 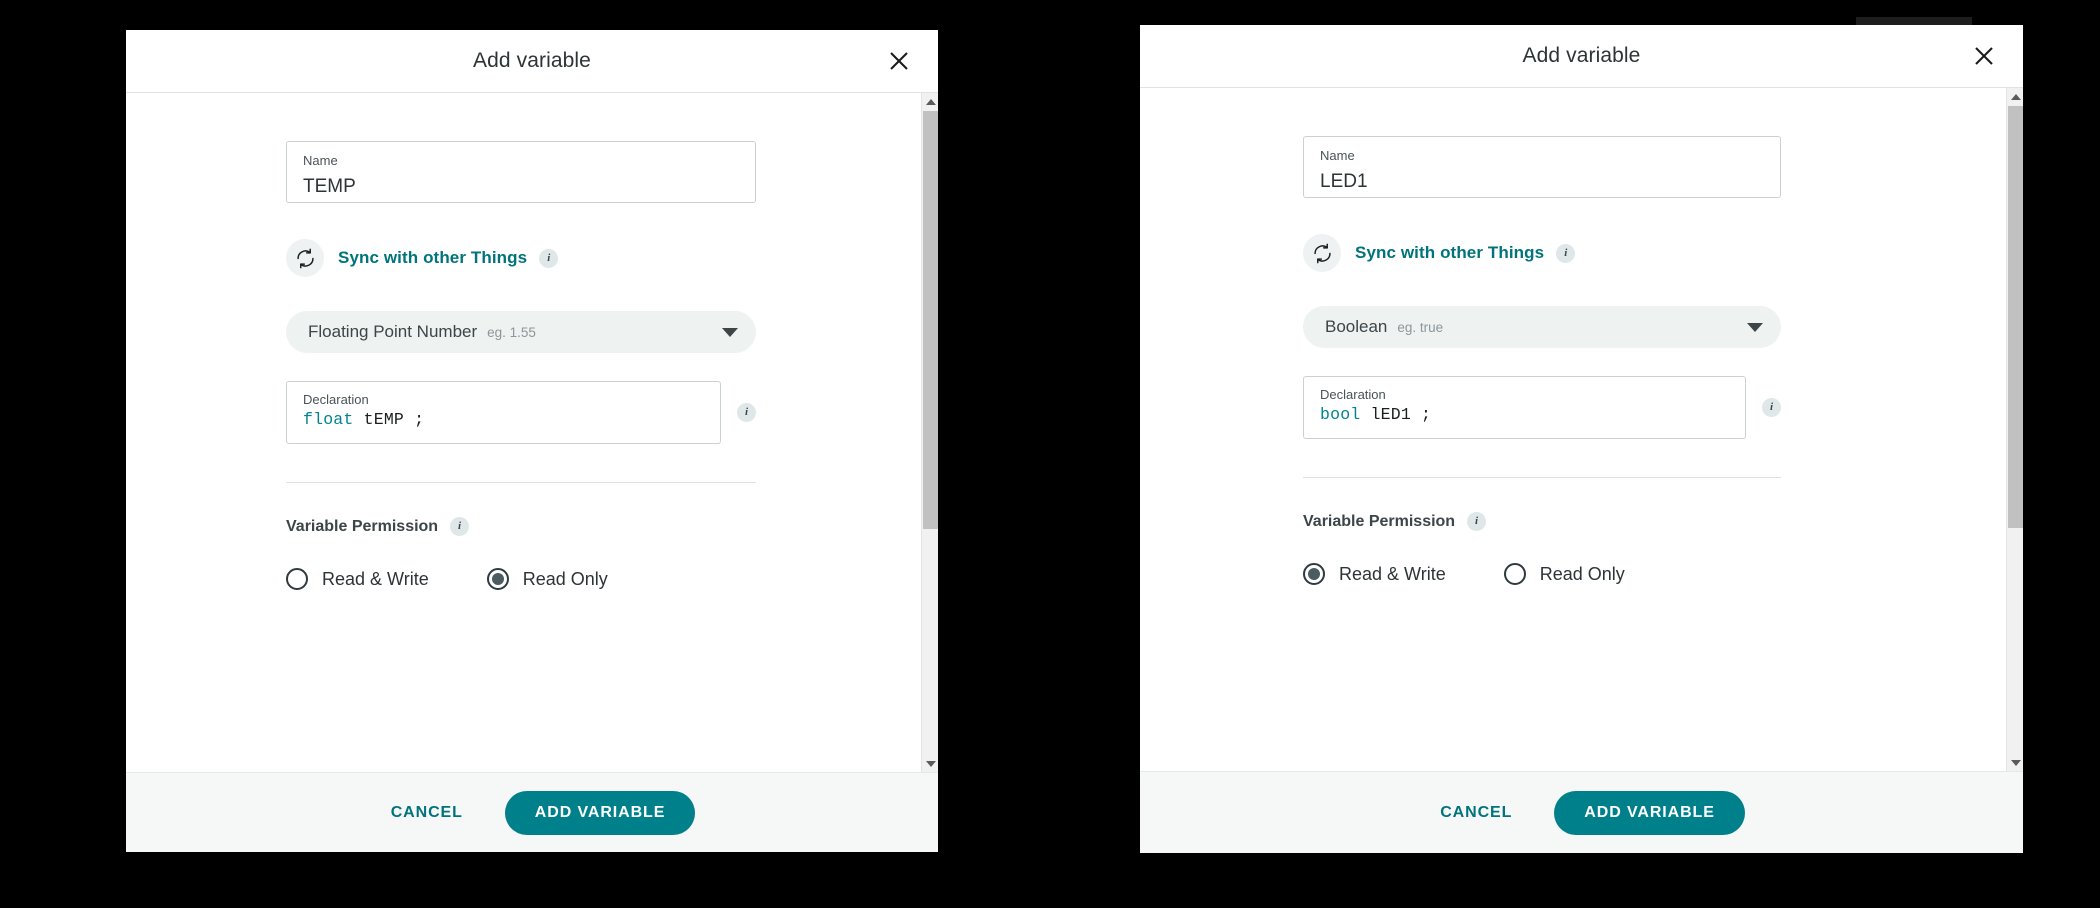 I want to click on declaration-field: Declaration float tEMP ;, so click(x=503, y=412).